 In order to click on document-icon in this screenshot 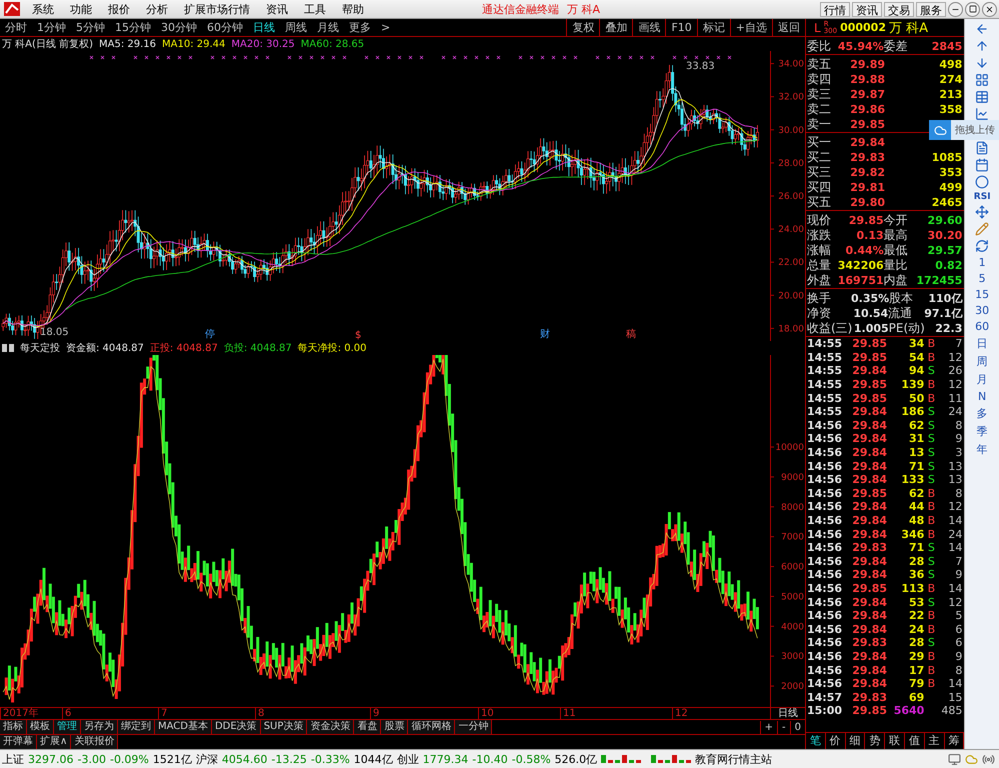, I will do `click(982, 148)`.